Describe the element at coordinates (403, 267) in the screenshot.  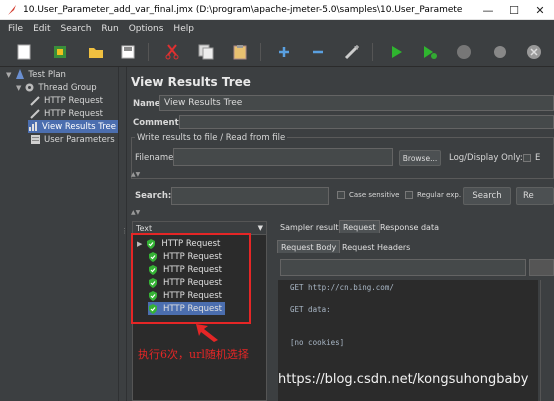
I see `detail-search-field` at that location.